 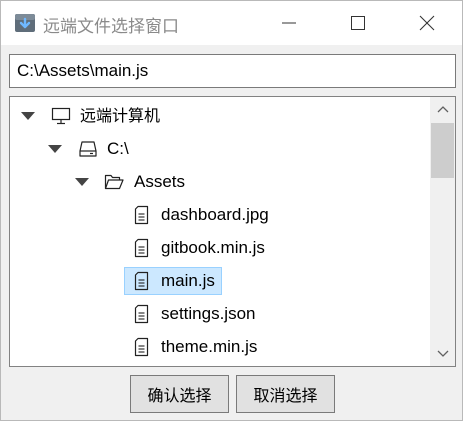 I want to click on tree-item-file: theme.min.js, so click(x=220, y=347).